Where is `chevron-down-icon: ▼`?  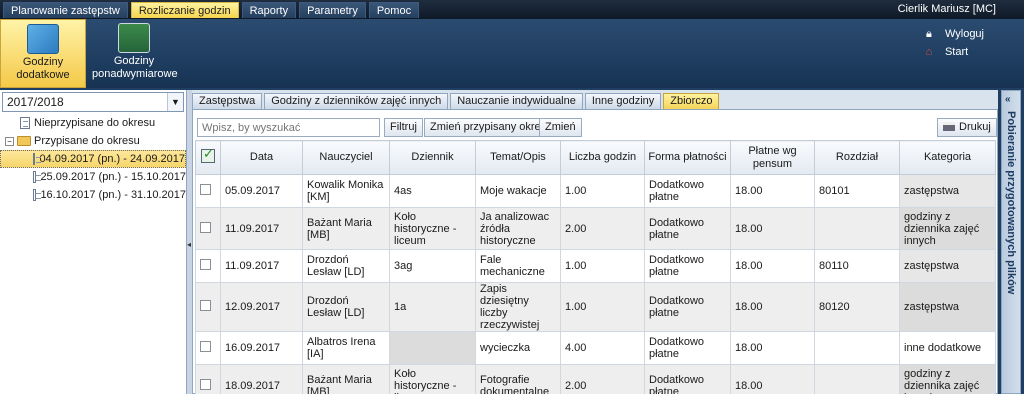
chevron-down-icon: ▼ is located at coordinates (175, 102).